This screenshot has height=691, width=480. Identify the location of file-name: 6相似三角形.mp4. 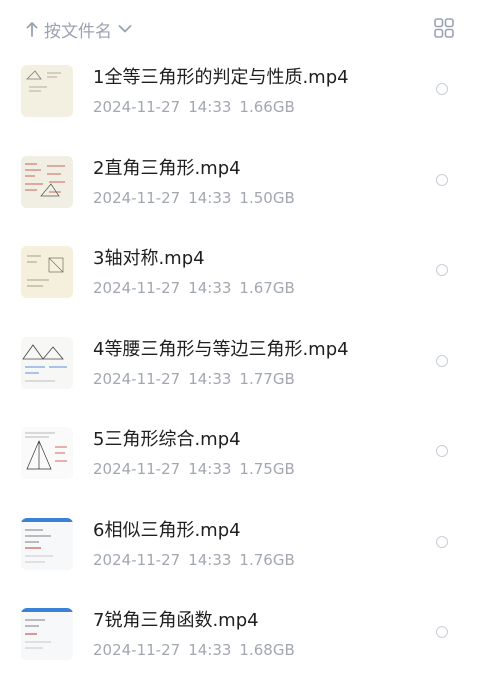
(167, 530).